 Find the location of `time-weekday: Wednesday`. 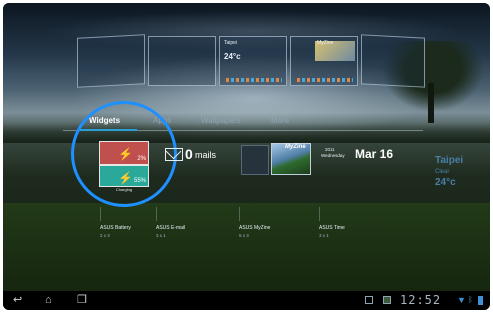

time-weekday: Wednesday is located at coordinates (333, 155).